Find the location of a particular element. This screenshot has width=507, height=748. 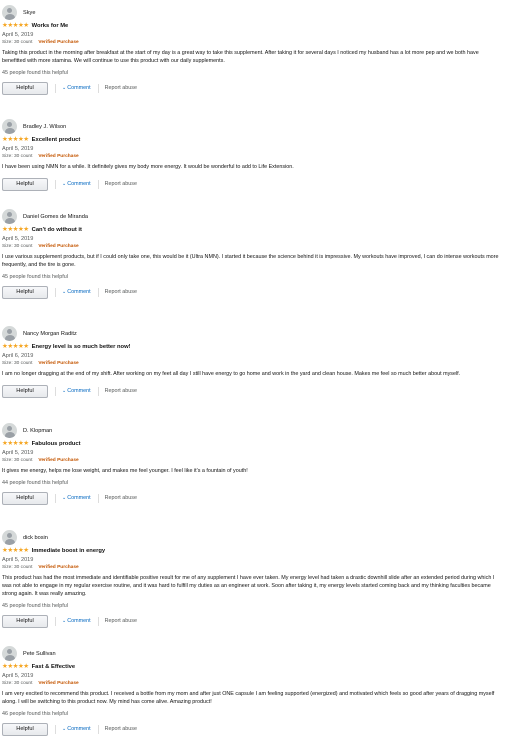

review-title: Immediate boost in energy is located at coordinates (68, 551).